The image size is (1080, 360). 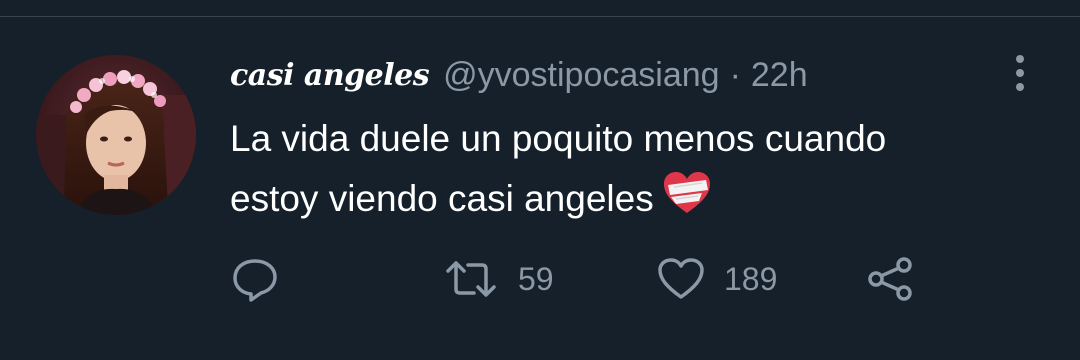 I want to click on reply-icon, so click(x=255, y=279).